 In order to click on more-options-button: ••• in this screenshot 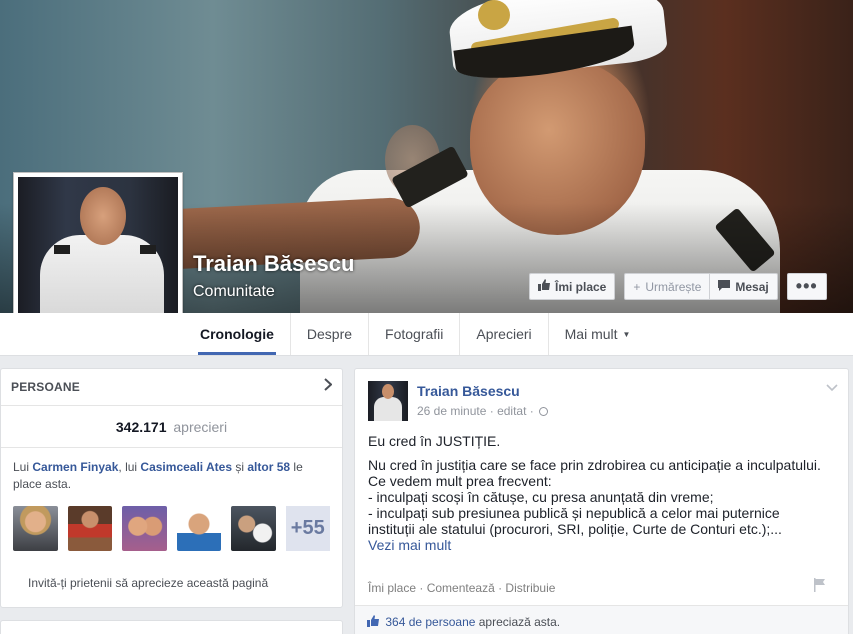, I will do `click(806, 286)`.